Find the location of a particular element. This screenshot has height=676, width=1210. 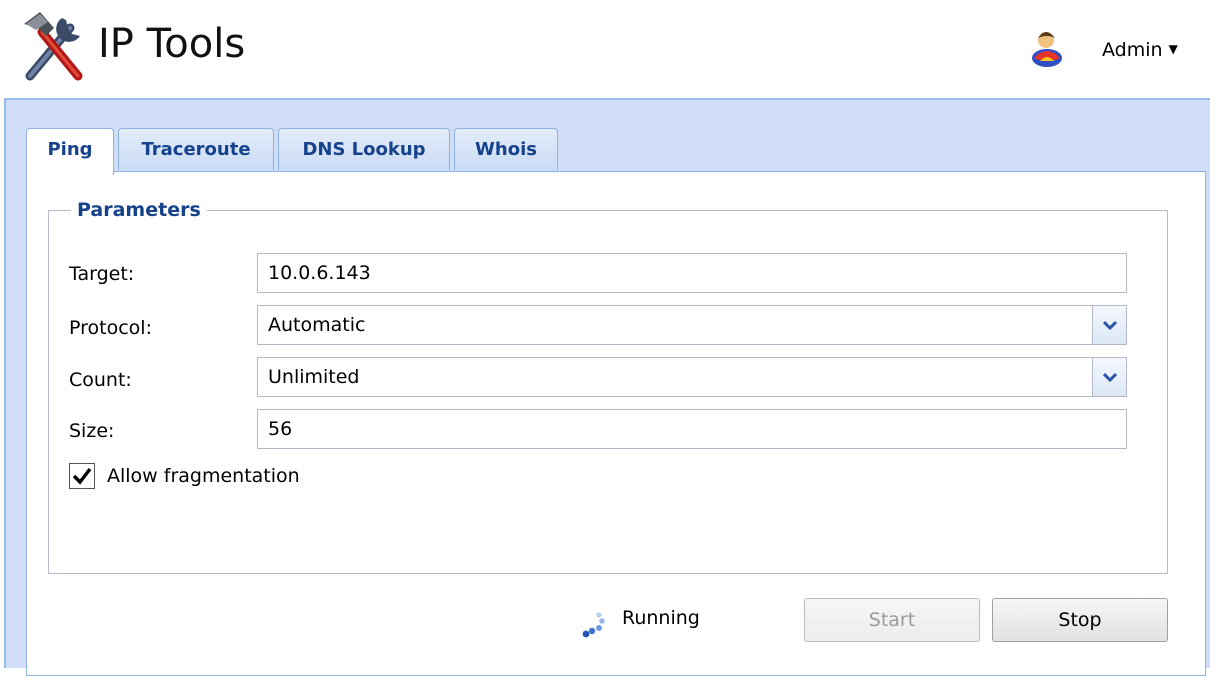

tab-dns-lookup: DNS Lookup is located at coordinates (364, 149).